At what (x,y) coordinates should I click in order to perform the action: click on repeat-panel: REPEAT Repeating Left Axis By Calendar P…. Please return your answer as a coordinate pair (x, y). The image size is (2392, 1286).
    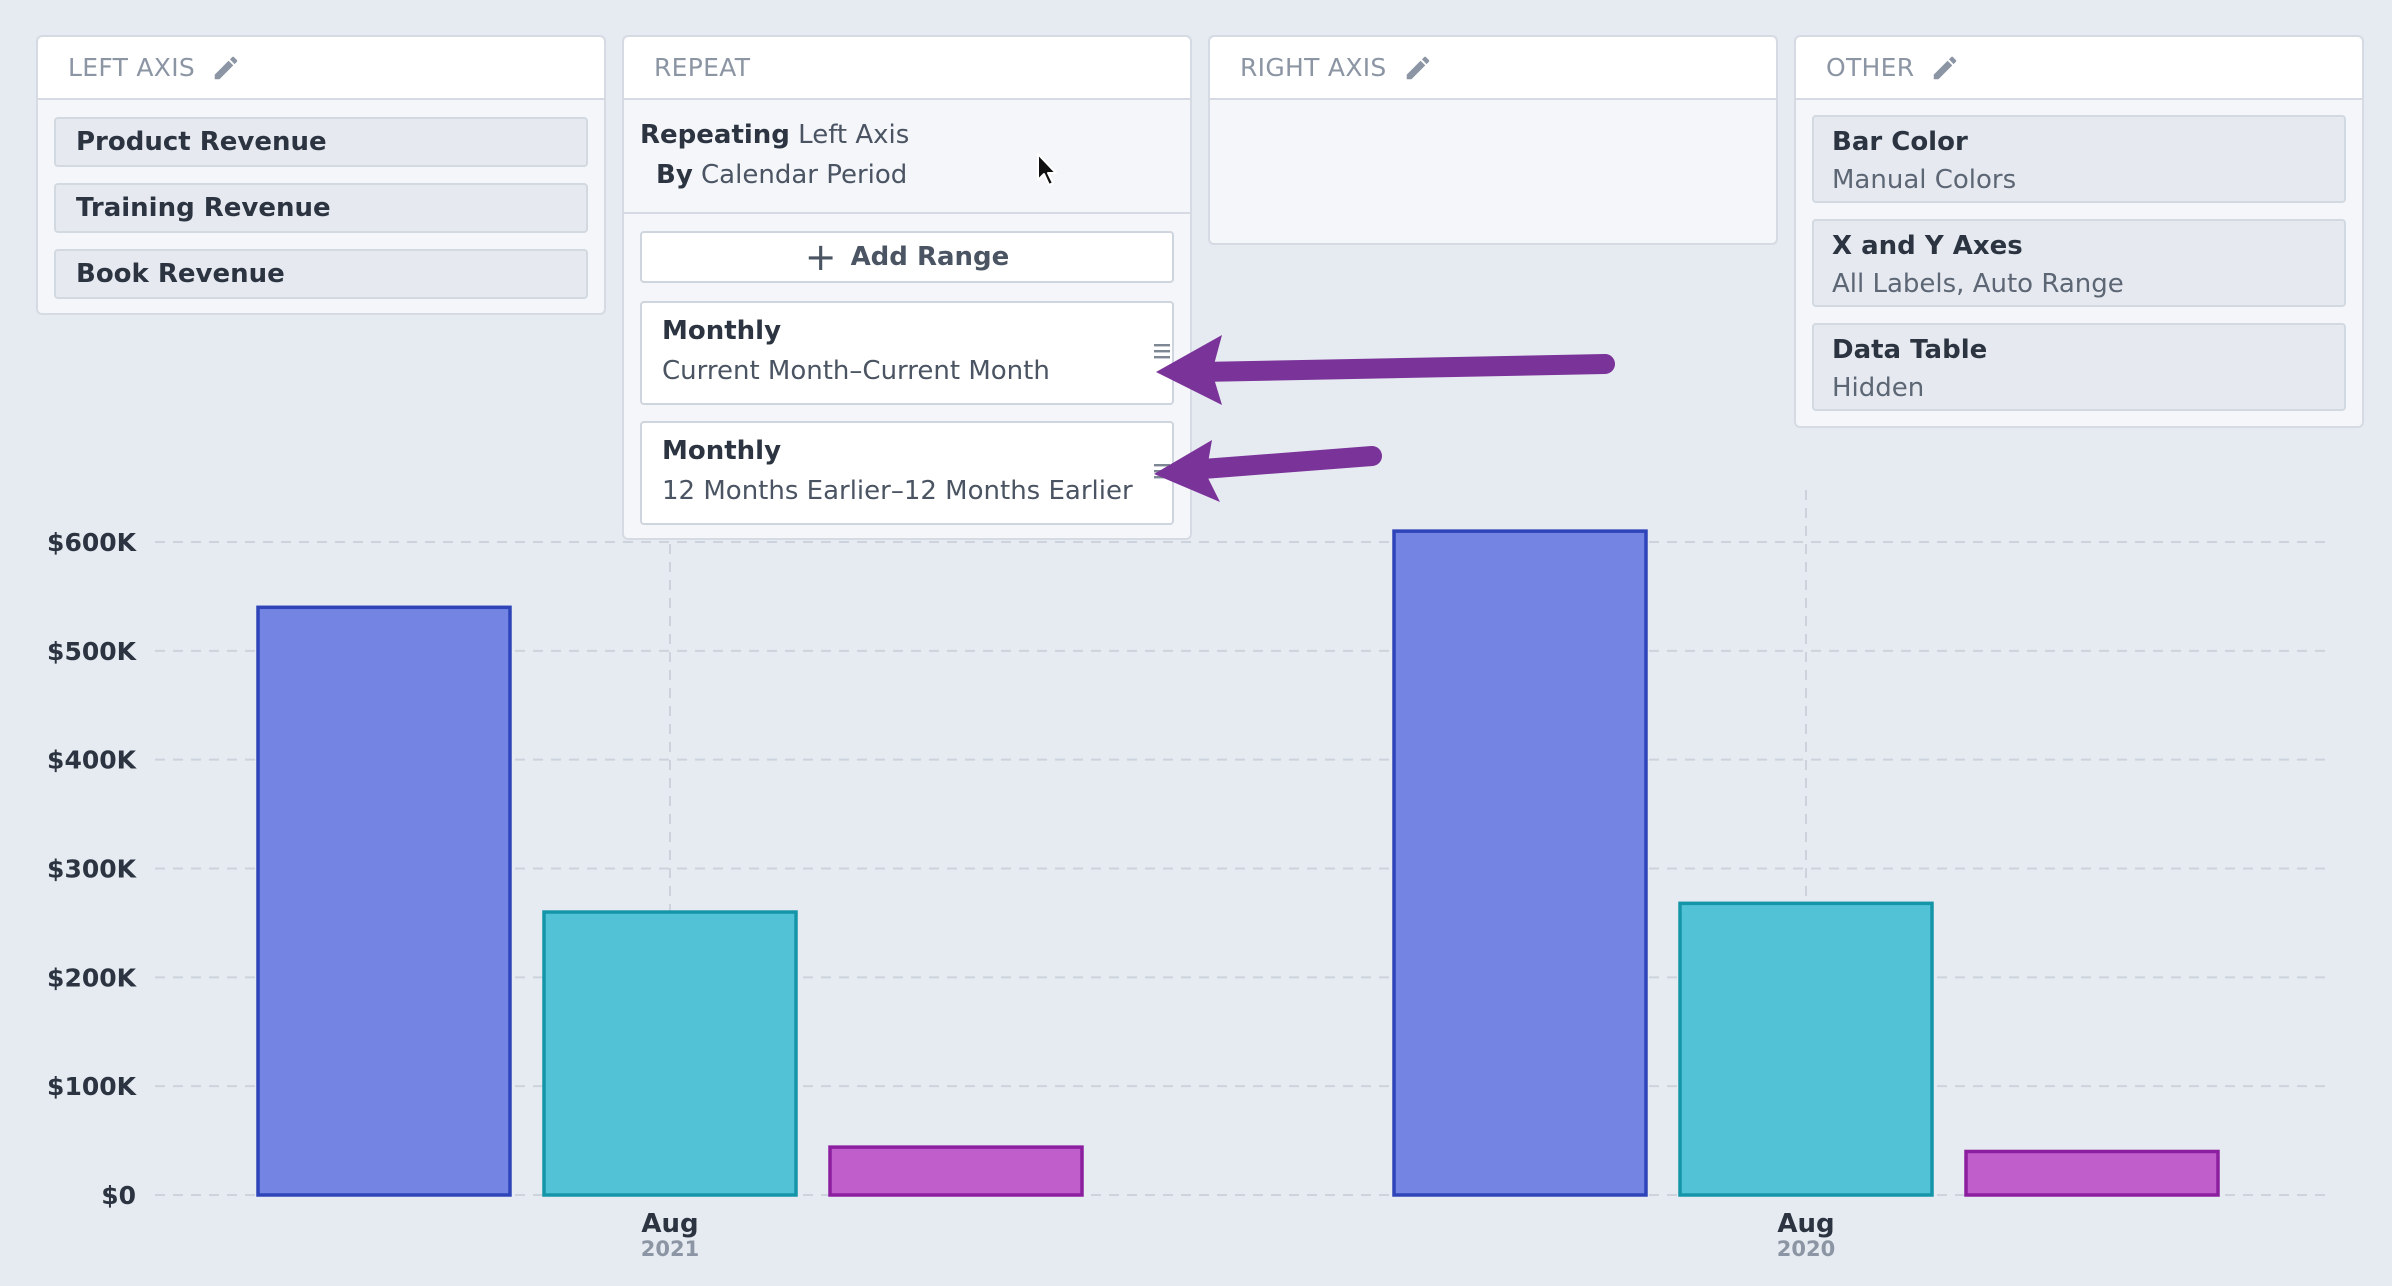
    Looking at the image, I should click on (907, 287).